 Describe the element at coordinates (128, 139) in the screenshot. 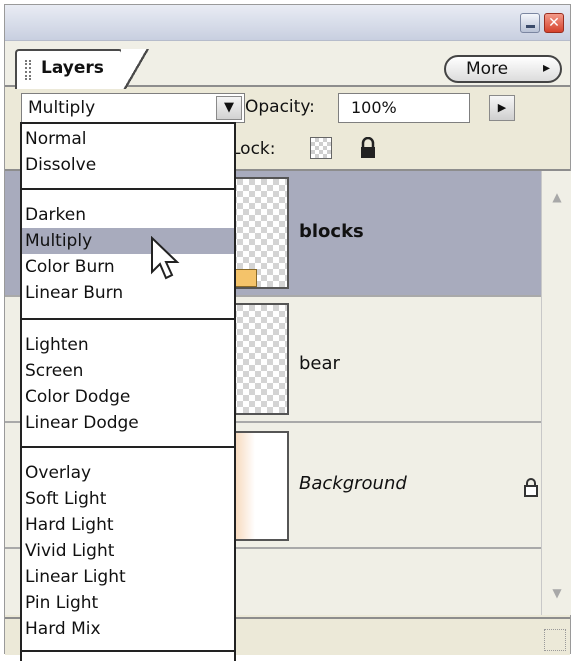

I see `blend-option: Normal` at that location.